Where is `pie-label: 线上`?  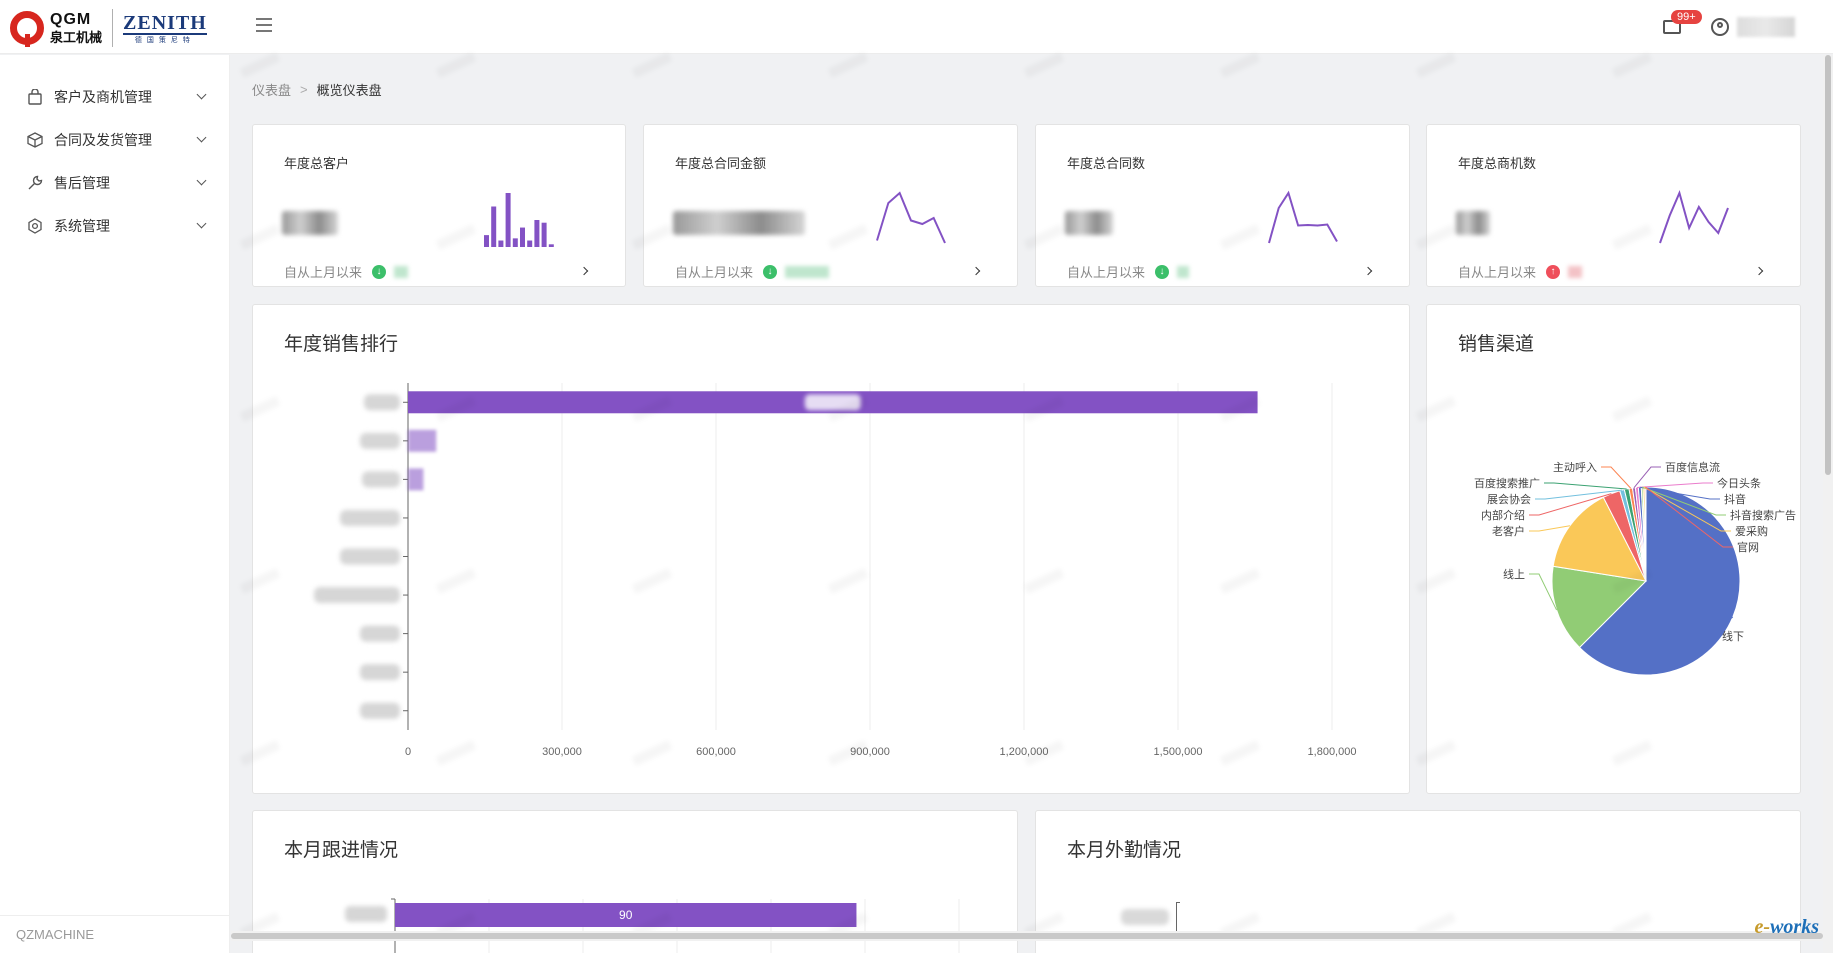 pie-label: 线上 is located at coordinates (1514, 574).